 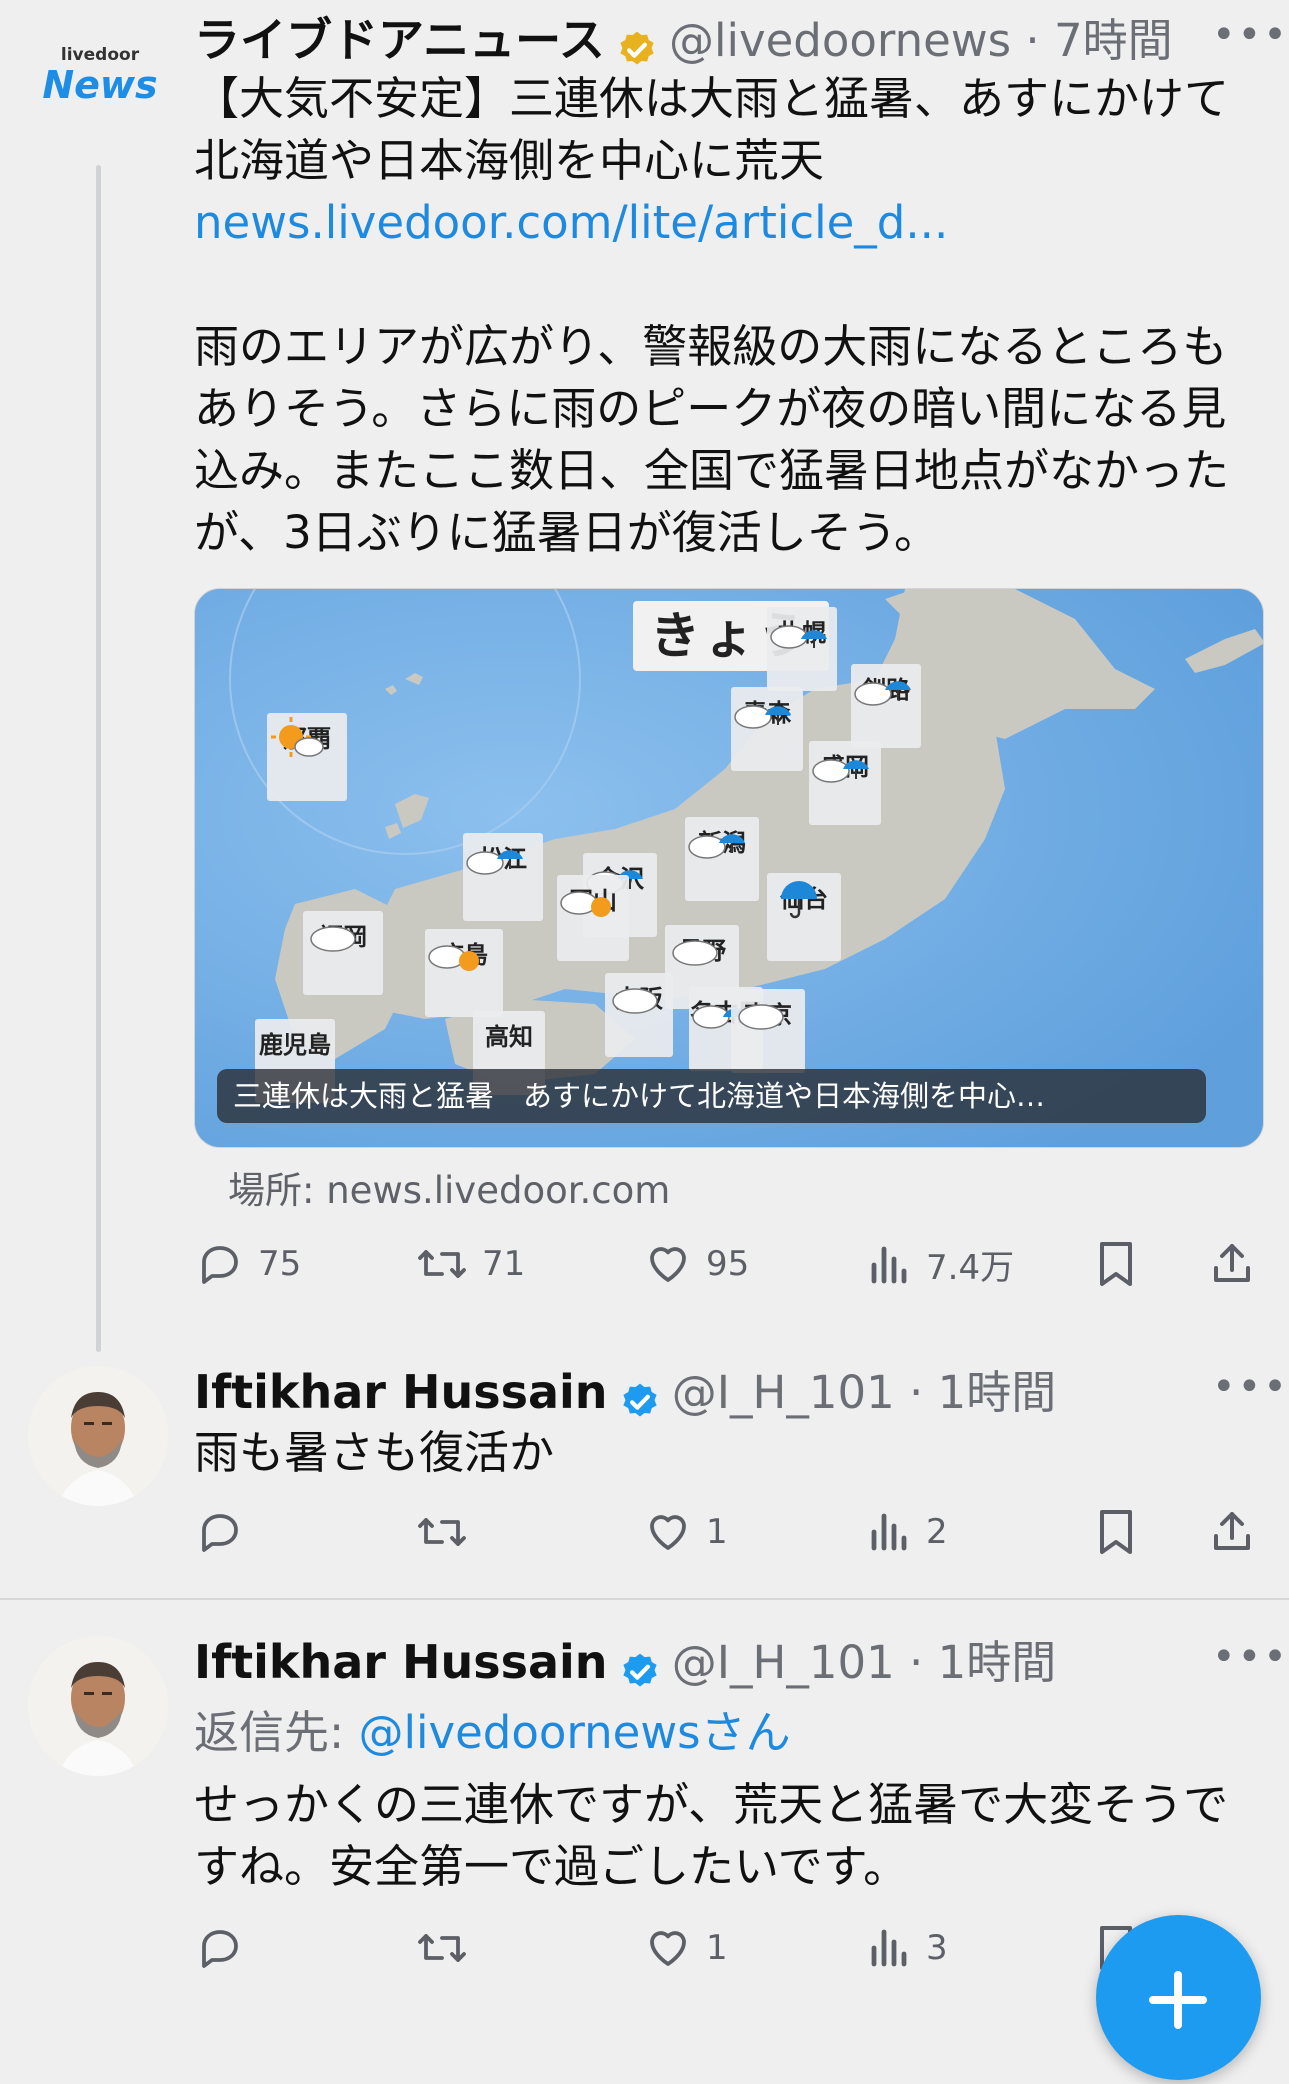 I want to click on paragraph-line: 雨のエリアが広がり、警報級の大雨になるところも, so click(x=711, y=346).